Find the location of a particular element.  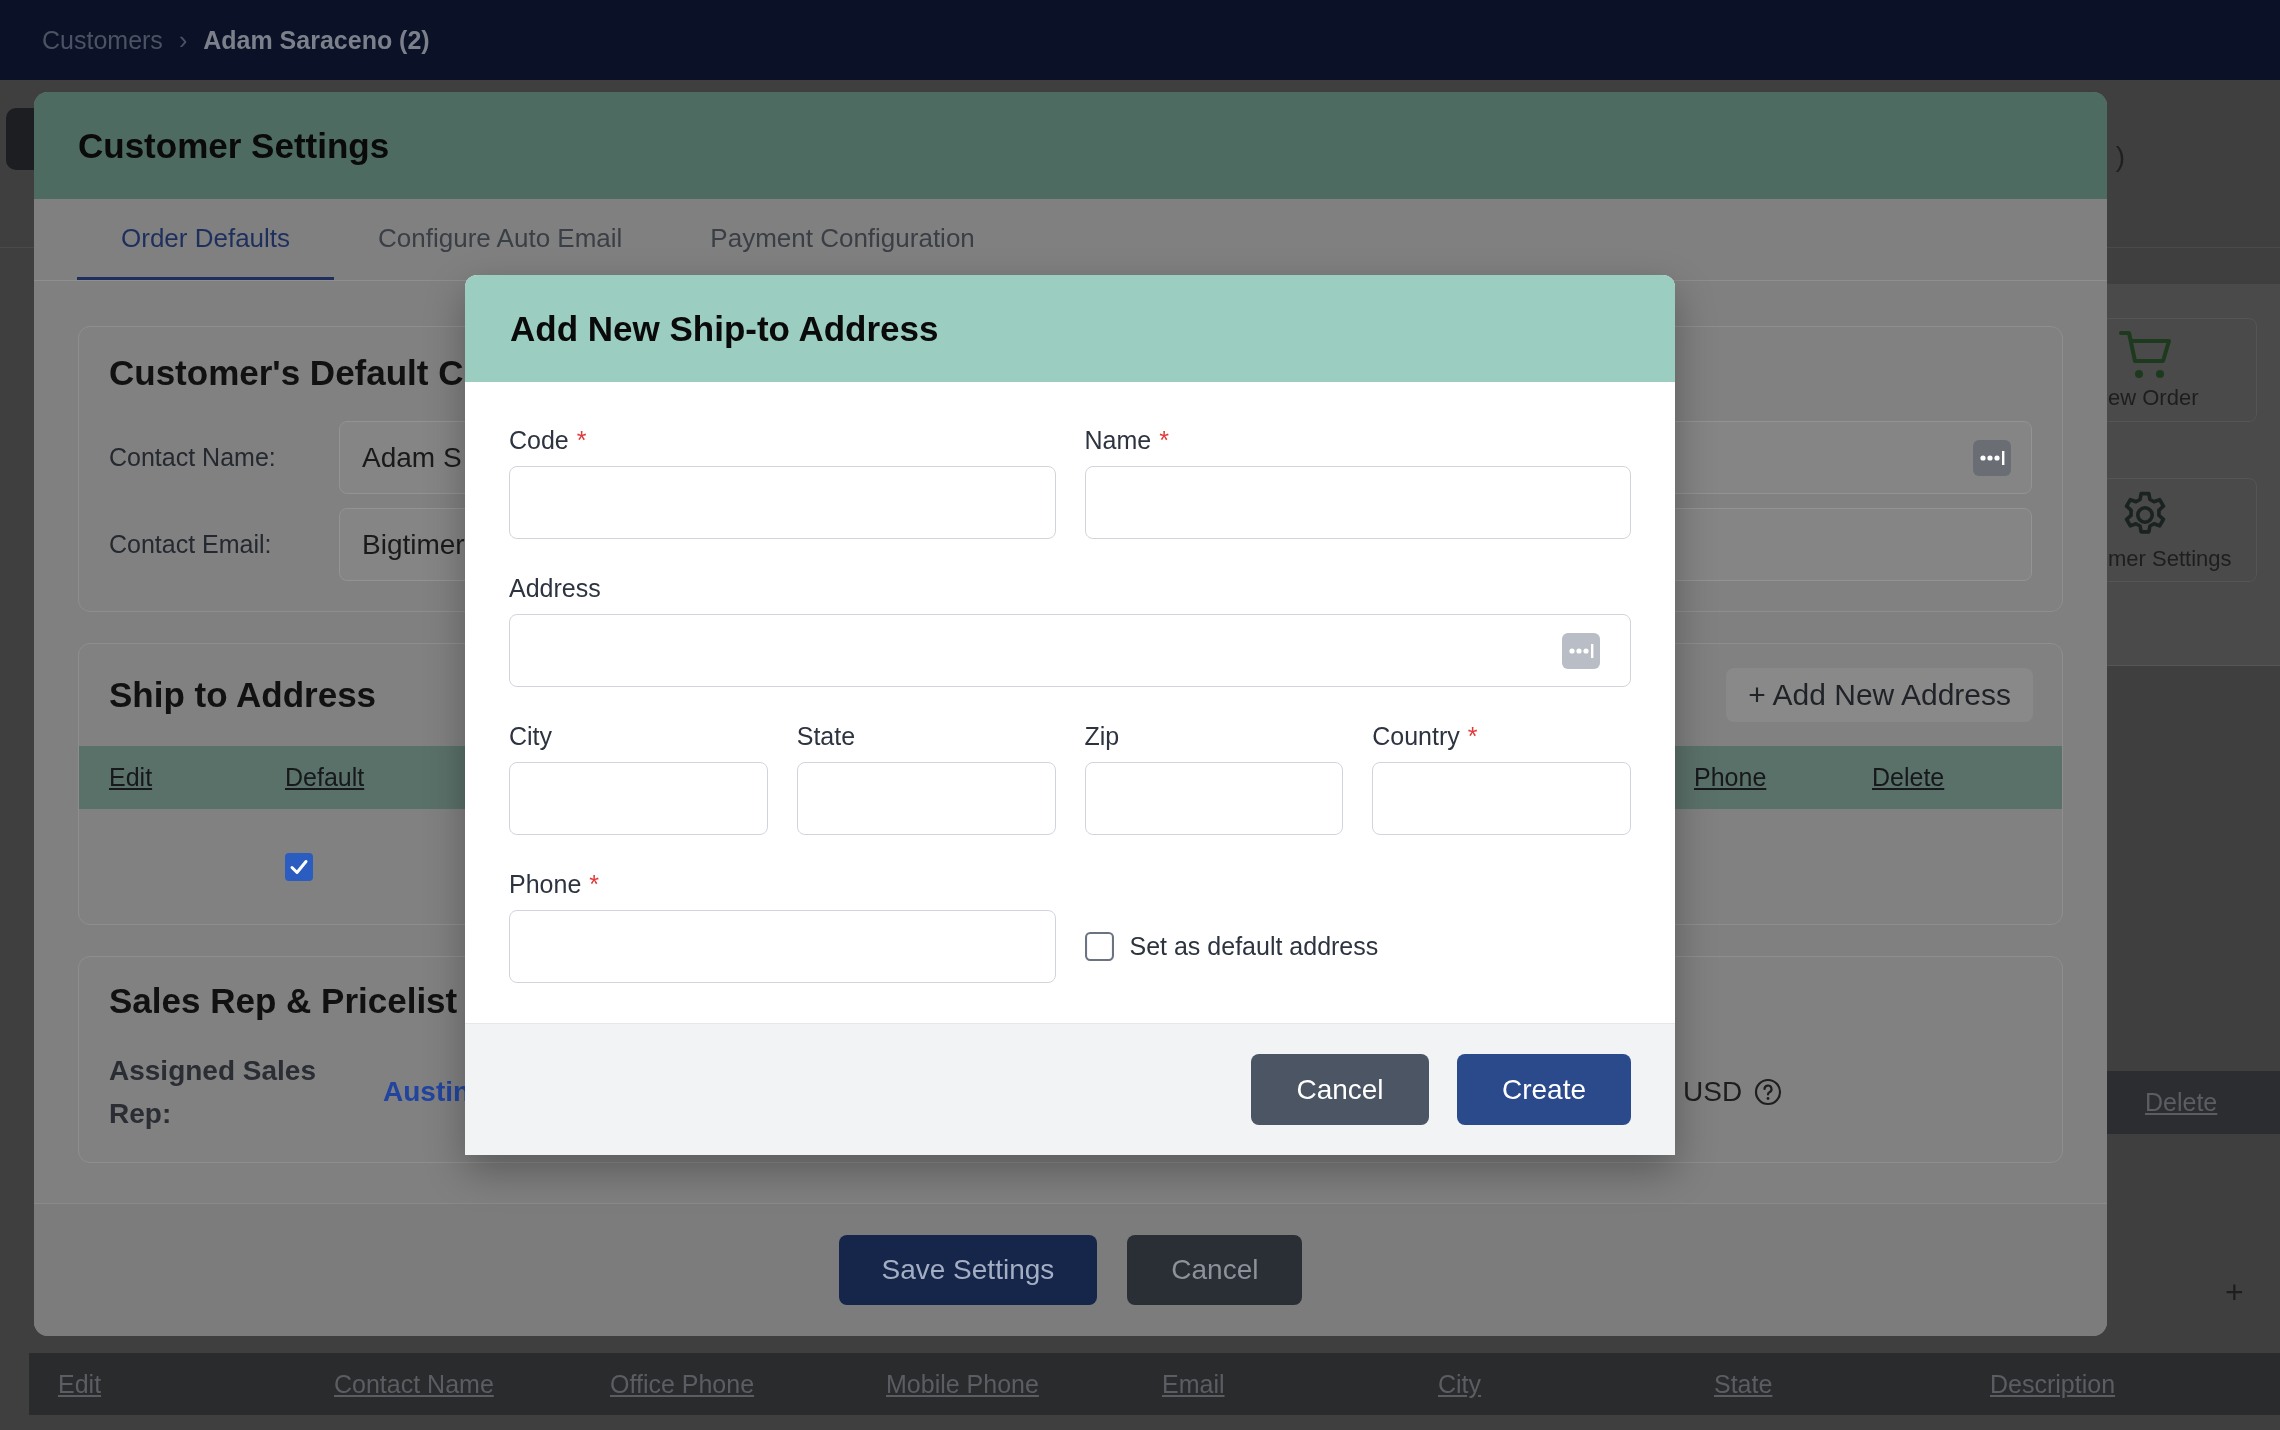

tab: Order Defaults is located at coordinates (206, 239).